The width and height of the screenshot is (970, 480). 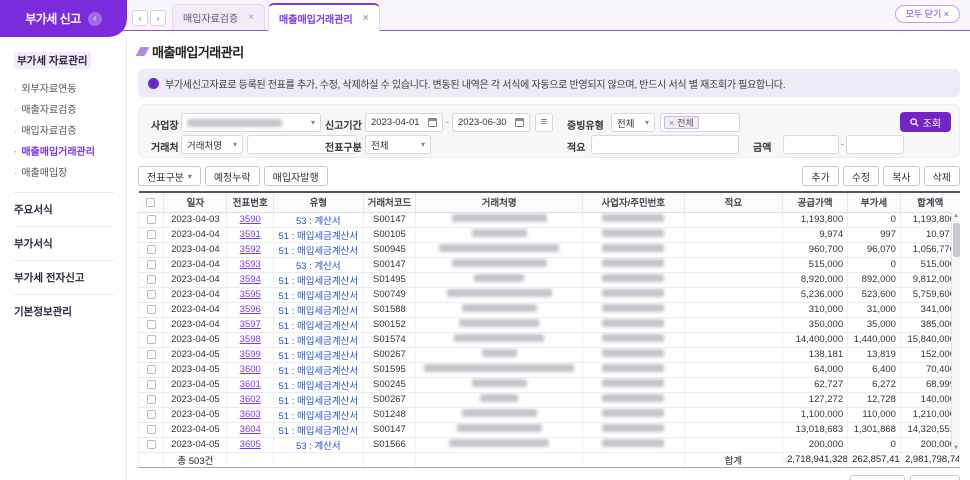 What do you see at coordinates (151, 202) in the screenshot?
I see `header-checkbox` at bounding box center [151, 202].